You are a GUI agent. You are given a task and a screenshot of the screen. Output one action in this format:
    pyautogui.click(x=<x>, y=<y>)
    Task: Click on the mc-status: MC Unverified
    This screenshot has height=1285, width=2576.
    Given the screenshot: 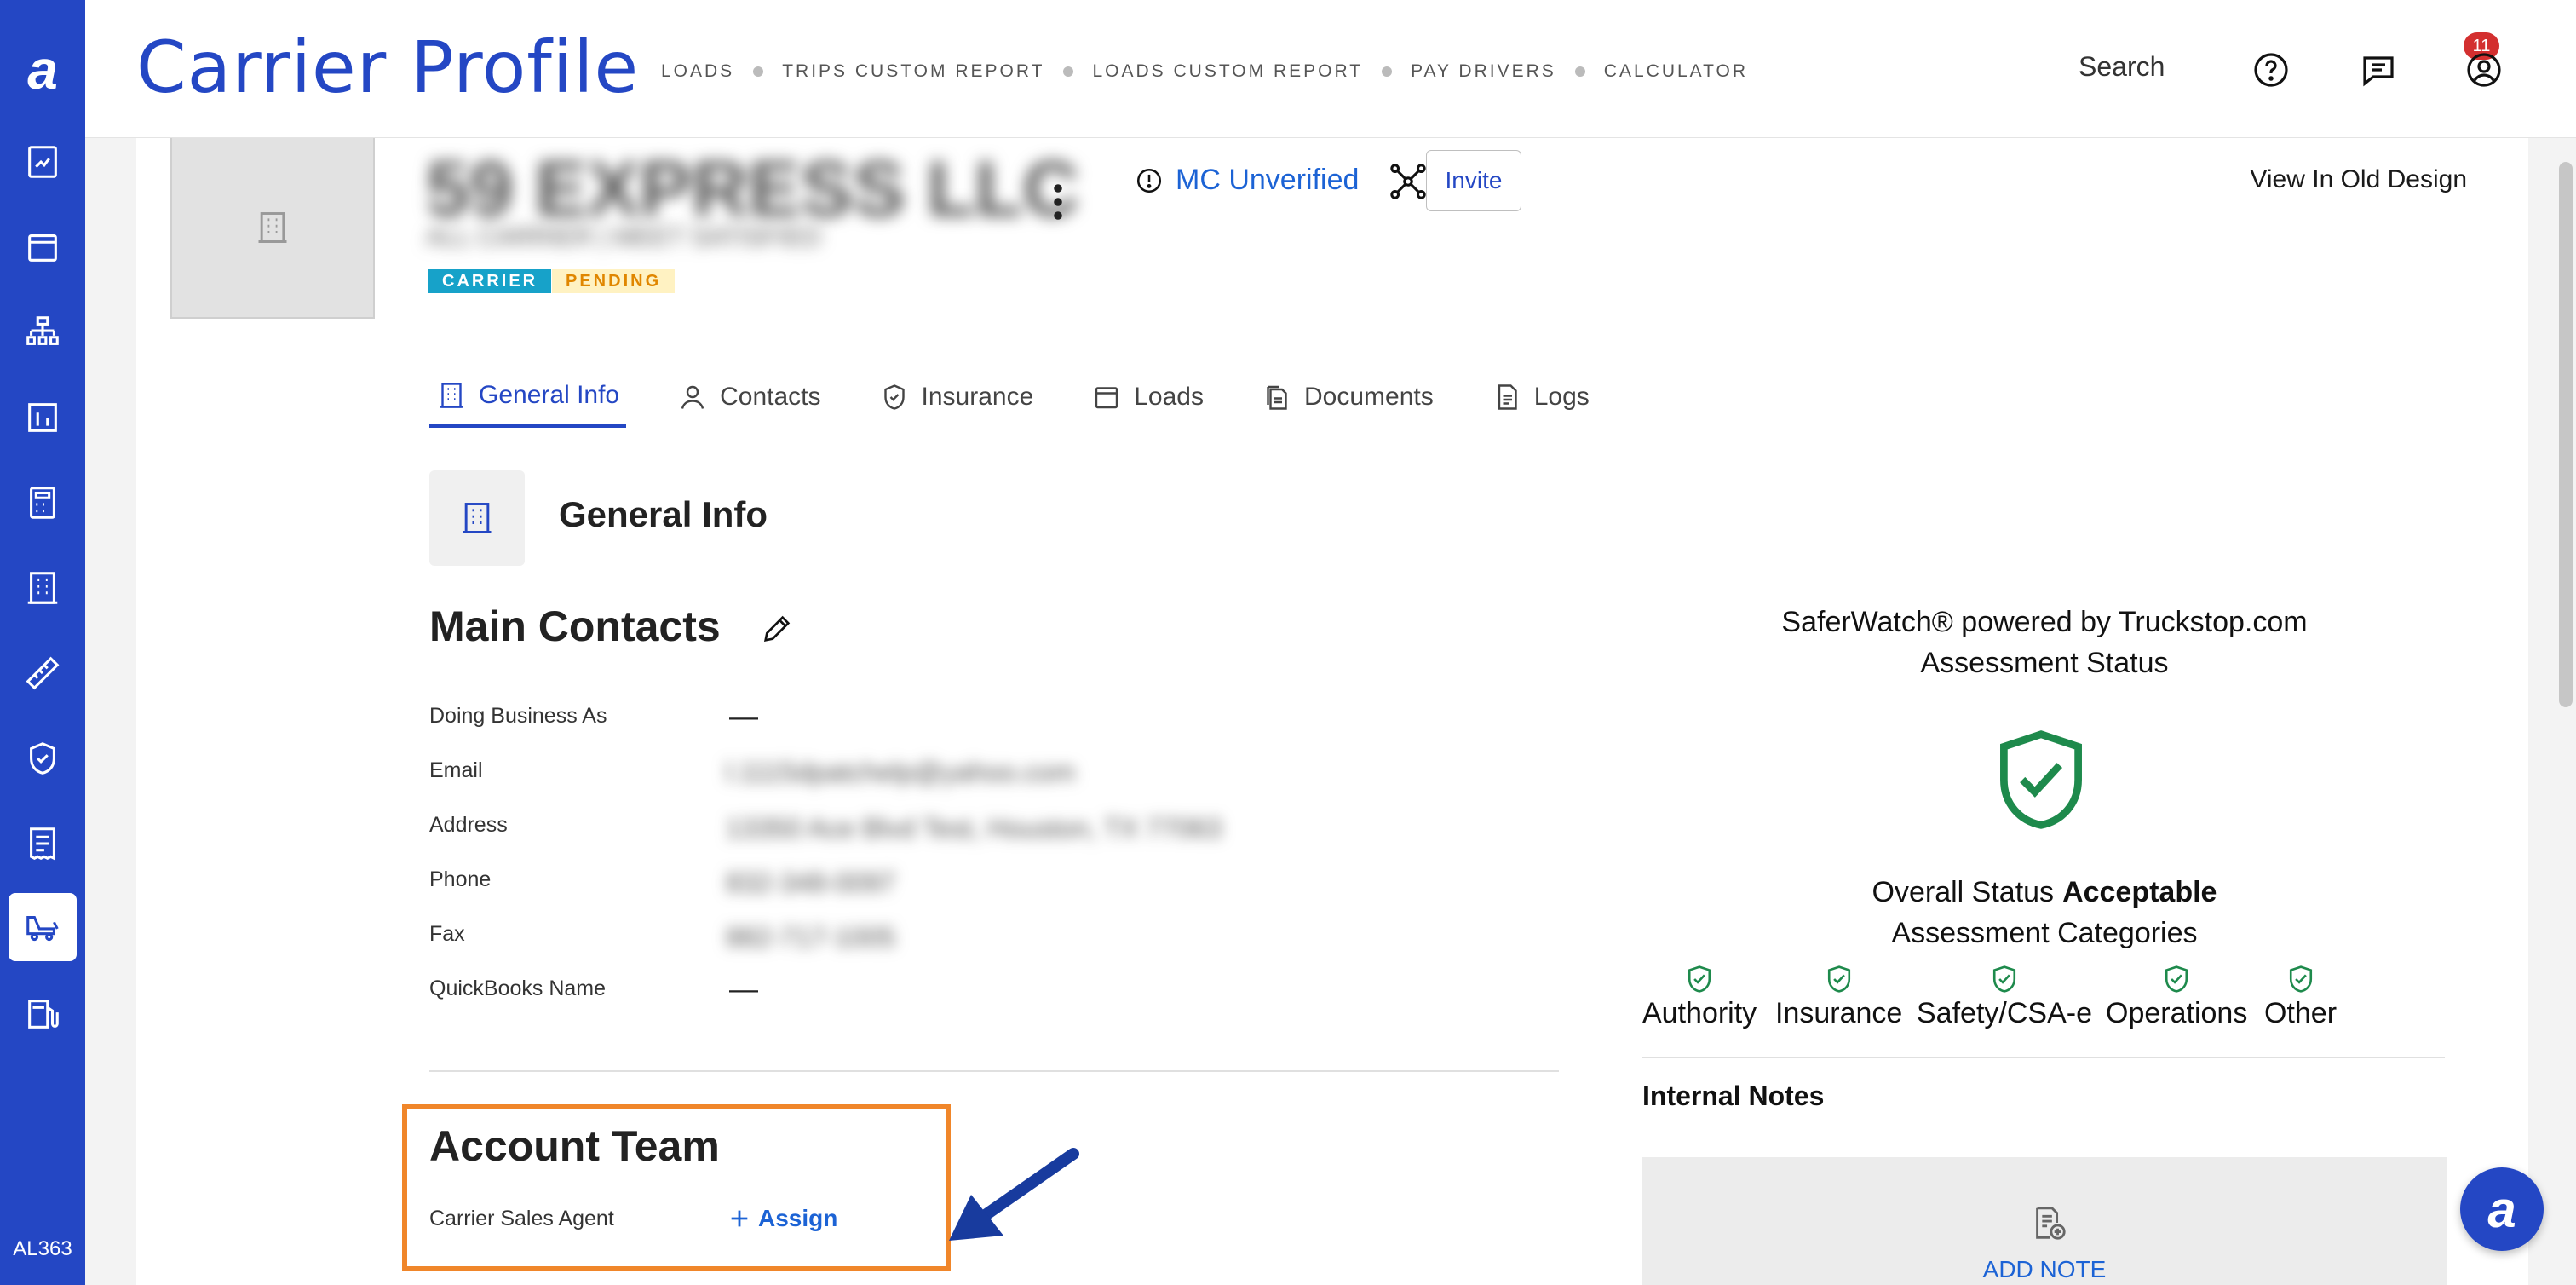 What is the action you would take?
    pyautogui.click(x=1247, y=181)
    